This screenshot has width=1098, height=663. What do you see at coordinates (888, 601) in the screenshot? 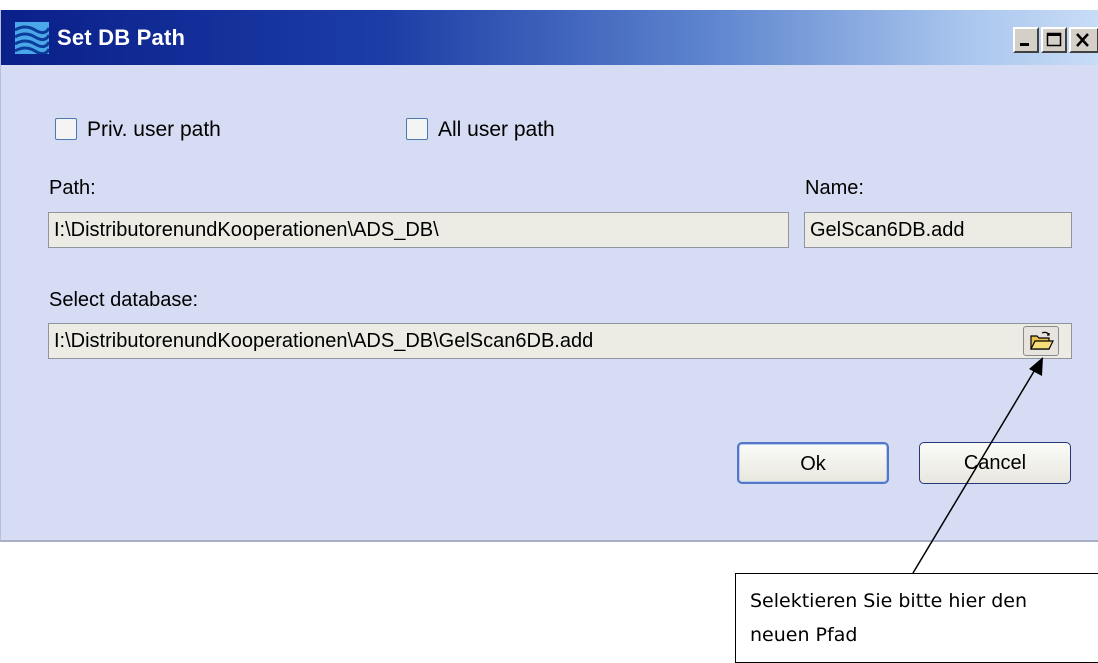
I see `annotation-line-1: Selektieren Sie bitte hier den` at bounding box center [888, 601].